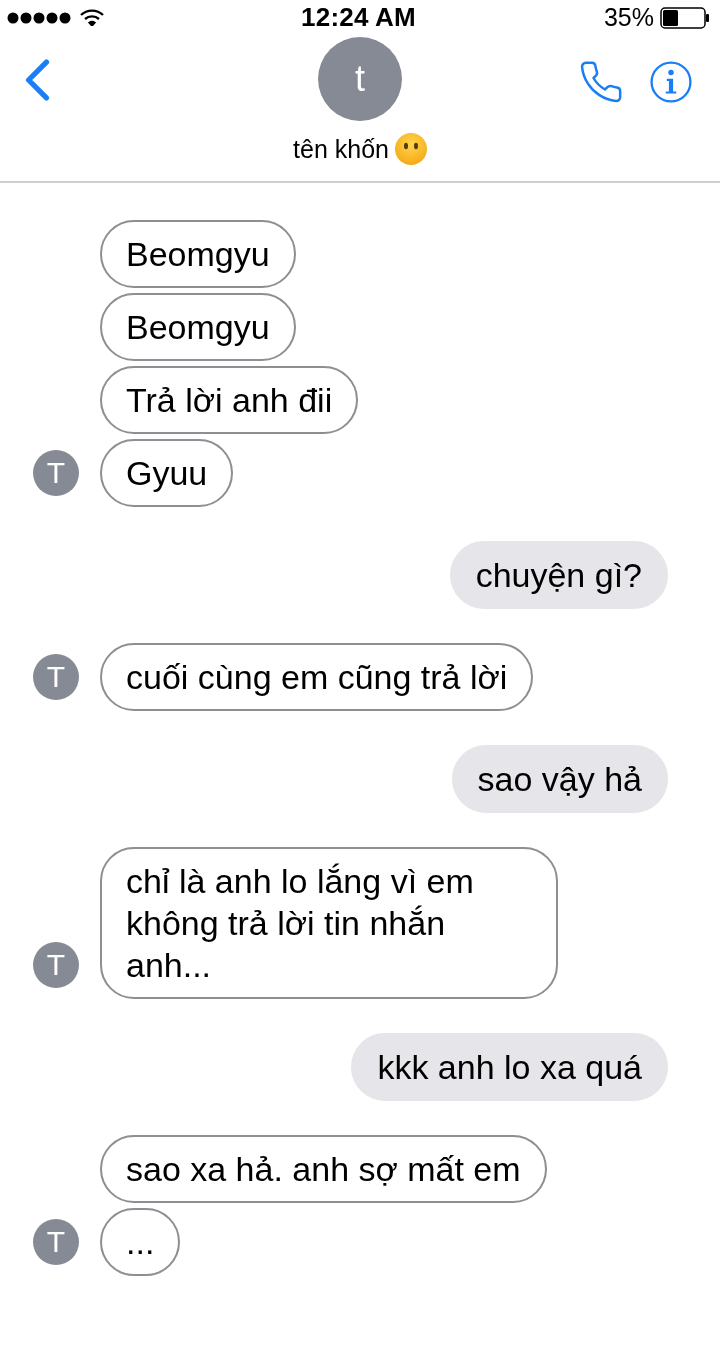  Describe the element at coordinates (628, 17) in the screenshot. I see `battery-percent: 35%` at that location.